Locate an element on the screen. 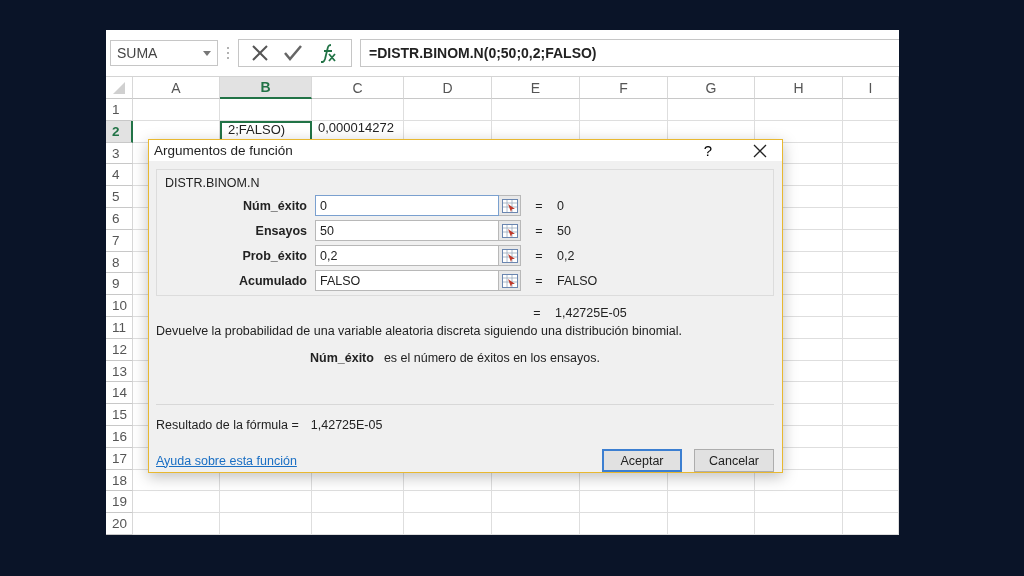 The image size is (1024, 576). formula-result-value: 1,42725E-05 is located at coordinates (346, 425).